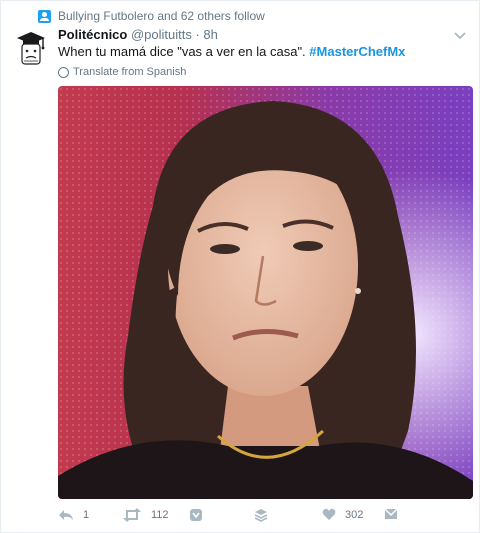  Describe the element at coordinates (92, 34) in the screenshot. I see `author-name: Politécnico` at that location.